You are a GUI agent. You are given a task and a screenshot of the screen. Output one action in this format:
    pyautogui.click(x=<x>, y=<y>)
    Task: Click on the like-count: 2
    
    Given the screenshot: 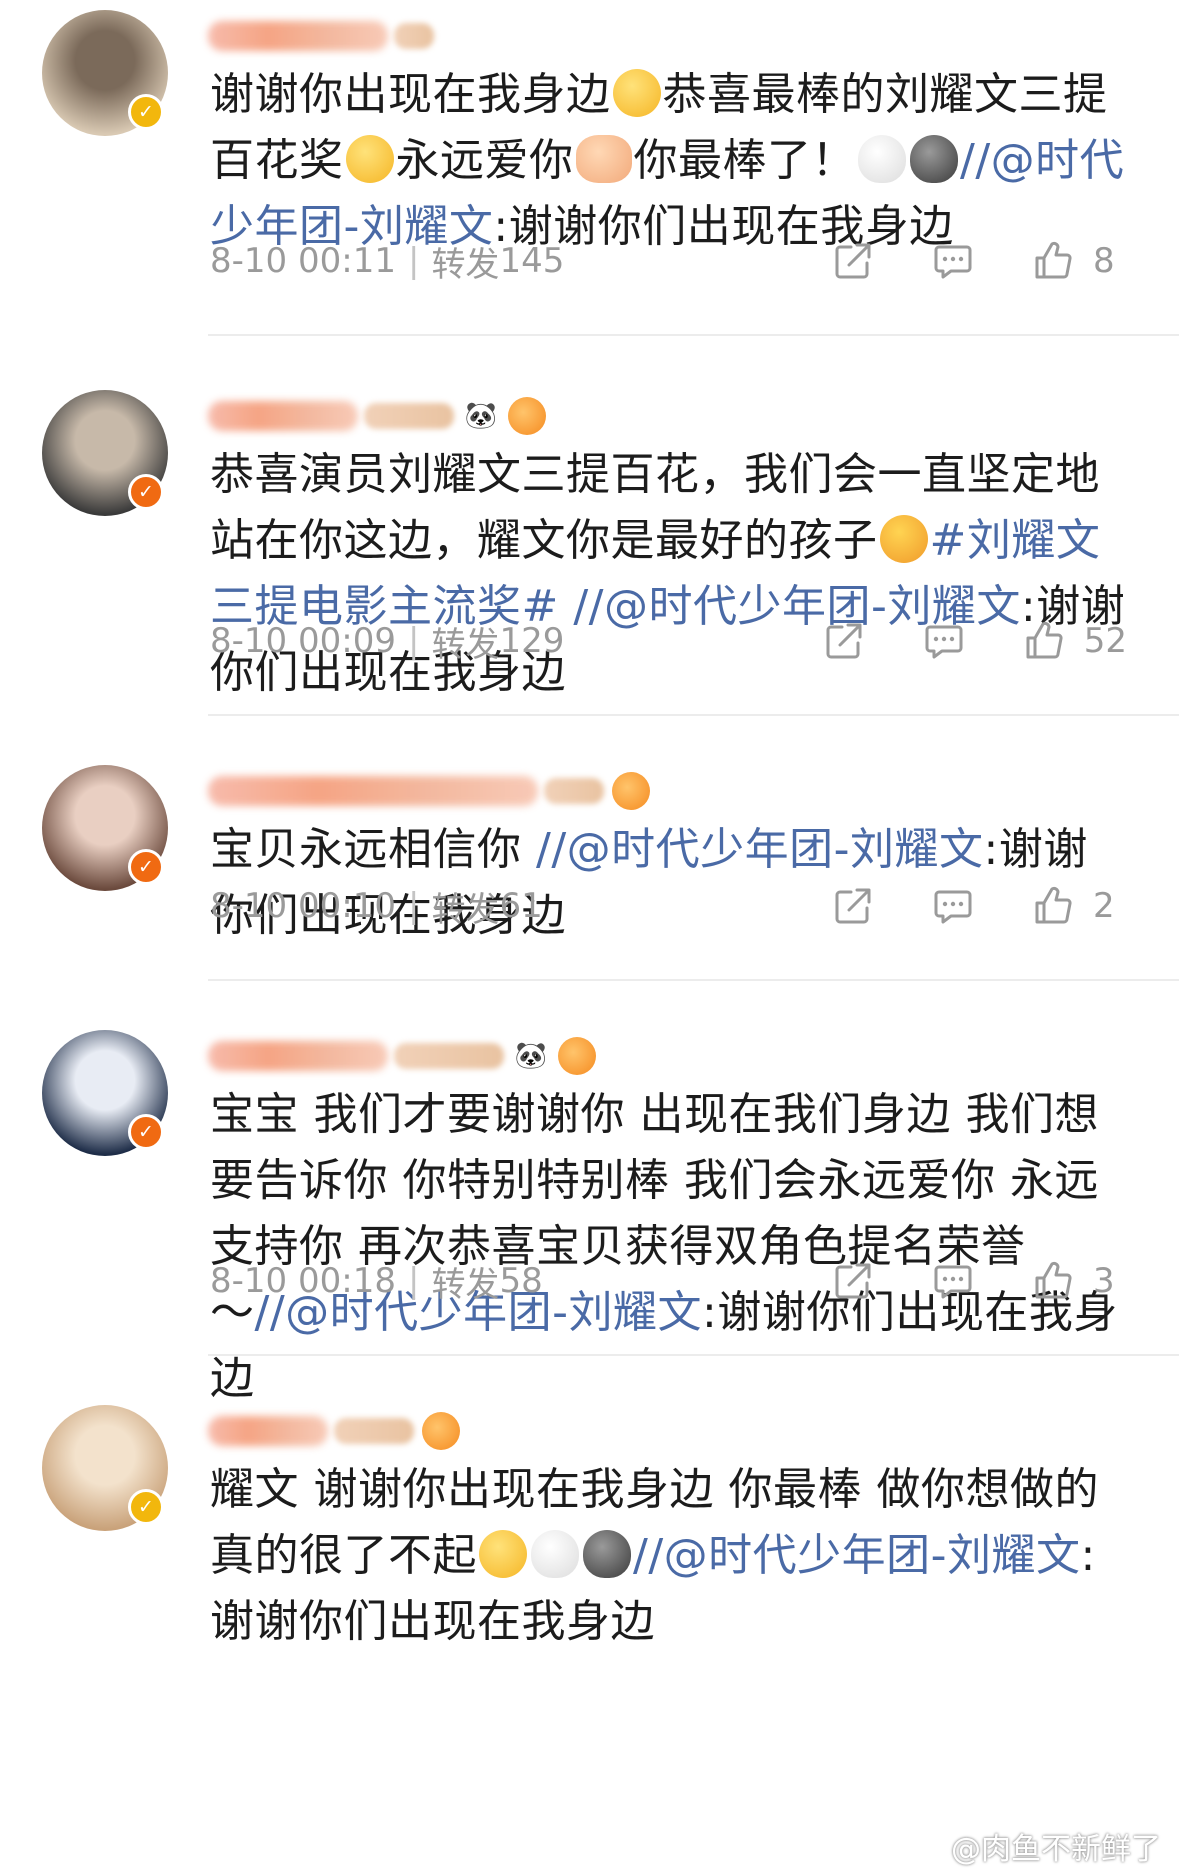 What is the action you would take?
    pyautogui.click(x=1104, y=906)
    